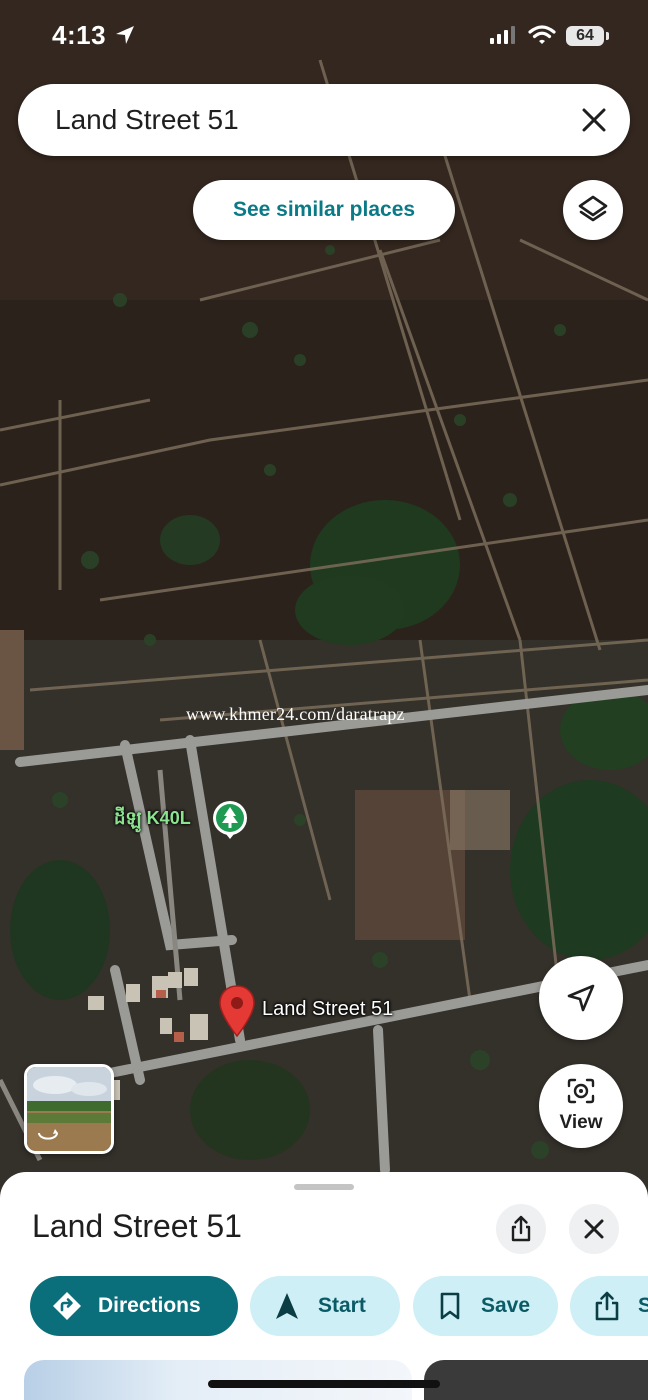 The height and width of the screenshot is (1400, 648). Describe the element at coordinates (137, 1226) in the screenshot. I see `place-title: Land Street 51` at that location.